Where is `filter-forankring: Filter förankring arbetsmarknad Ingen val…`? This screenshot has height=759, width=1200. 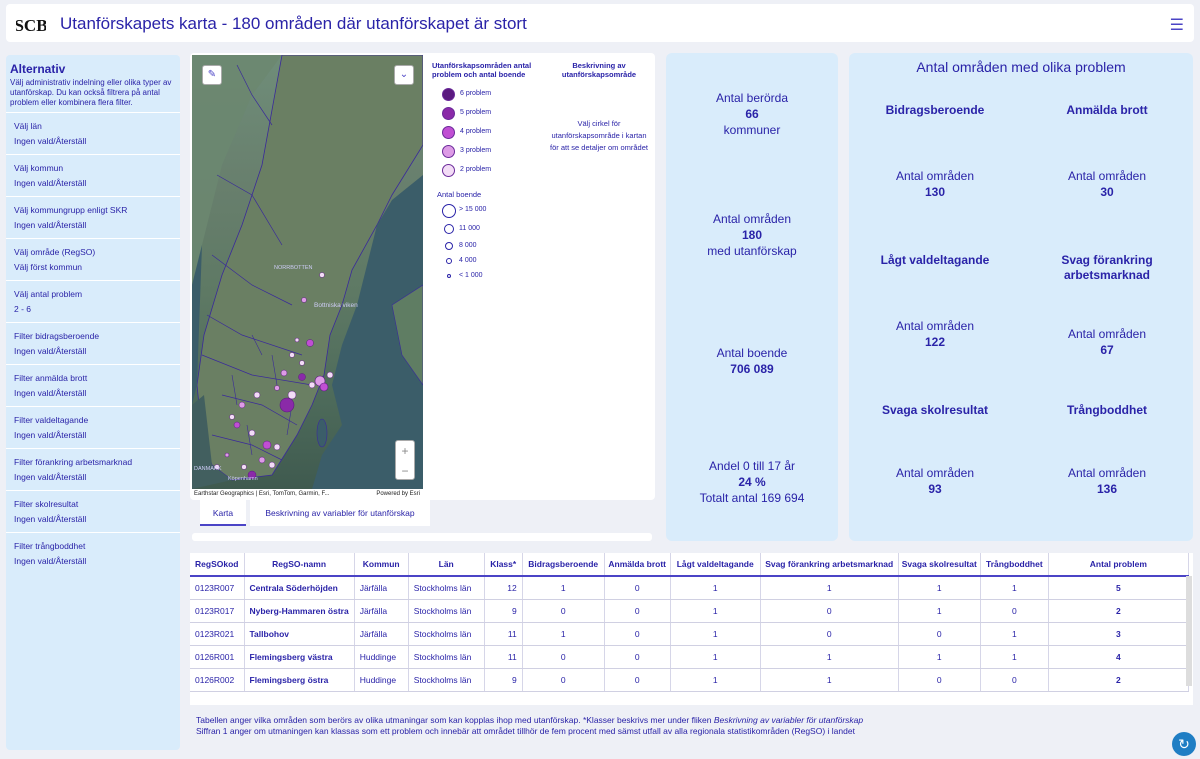 filter-forankring: Filter förankring arbetsmarknad Ingen val… is located at coordinates (93, 469).